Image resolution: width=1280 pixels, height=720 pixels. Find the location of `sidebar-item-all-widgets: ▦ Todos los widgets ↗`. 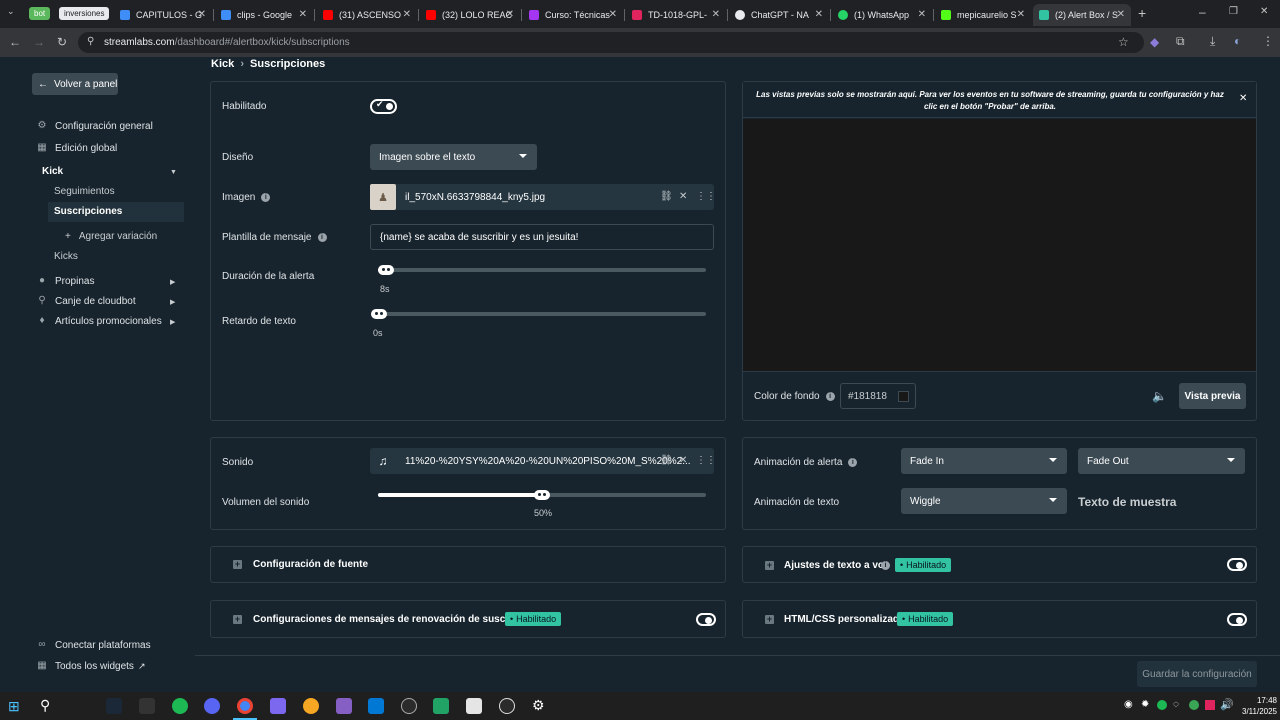

sidebar-item-all-widgets: ▦ Todos los widgets ↗ is located at coordinates (90, 666).